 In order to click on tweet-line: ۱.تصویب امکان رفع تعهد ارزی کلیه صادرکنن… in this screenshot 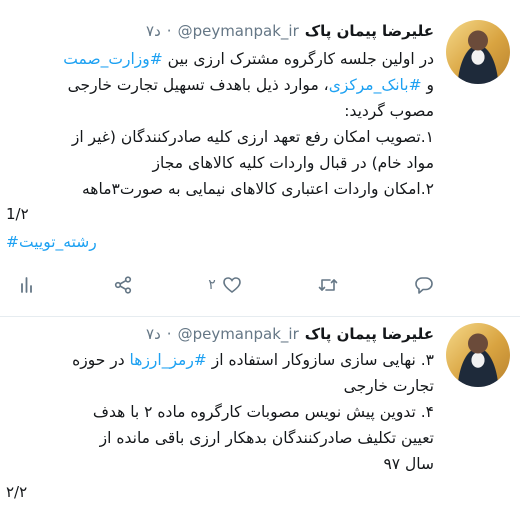, I will do `click(252, 137)`.